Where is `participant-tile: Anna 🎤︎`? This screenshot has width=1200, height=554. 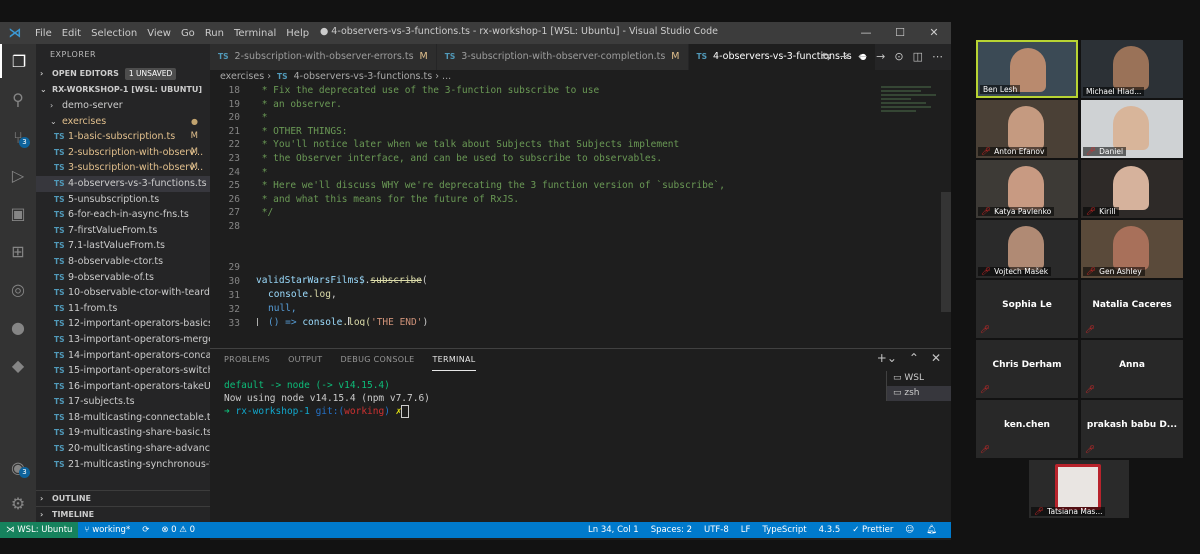 participant-tile: Anna 🎤︎ is located at coordinates (1132, 369).